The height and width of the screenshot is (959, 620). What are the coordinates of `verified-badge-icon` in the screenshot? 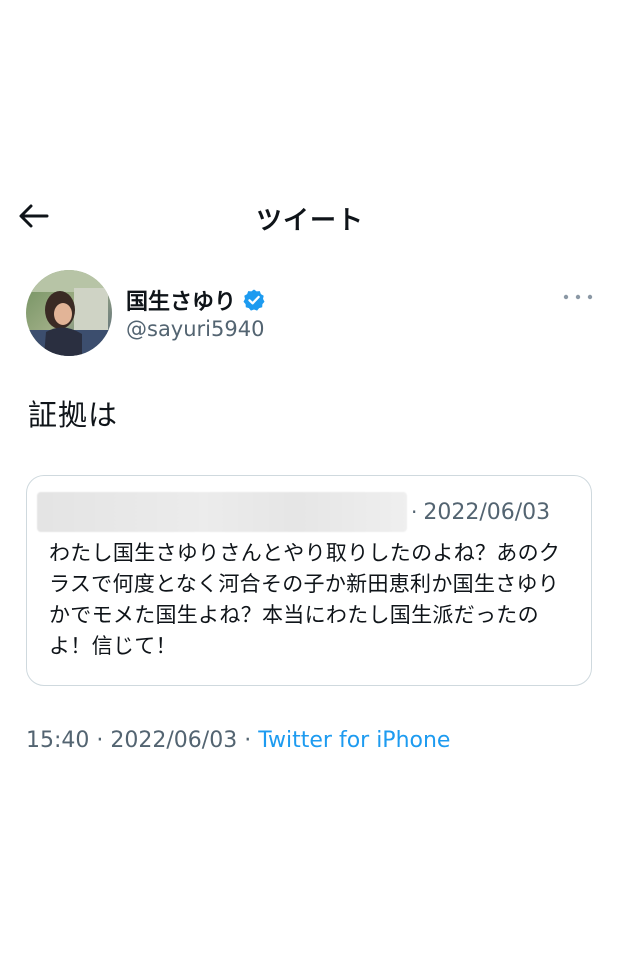 It's located at (254, 300).